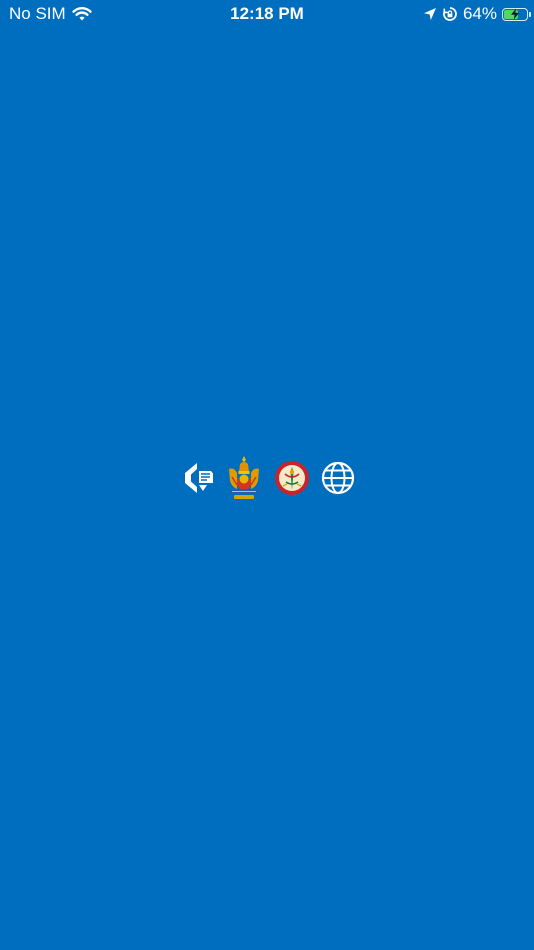 This screenshot has width=534, height=950. What do you see at coordinates (291, 478) in the screenshot?
I see `ministry-seal-icon` at bounding box center [291, 478].